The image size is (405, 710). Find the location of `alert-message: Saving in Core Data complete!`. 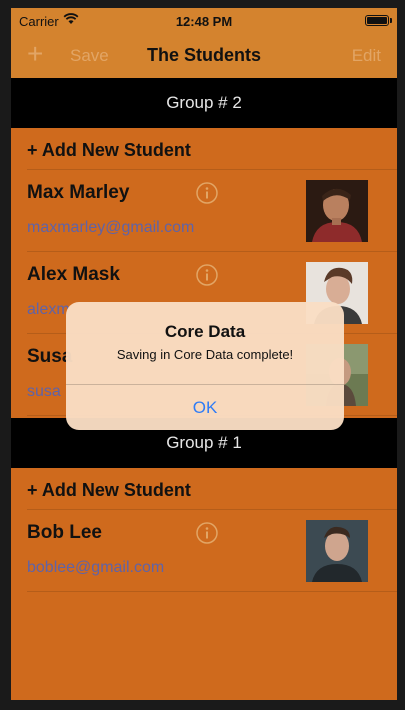

alert-message: Saving in Core Data complete! is located at coordinates (205, 354).